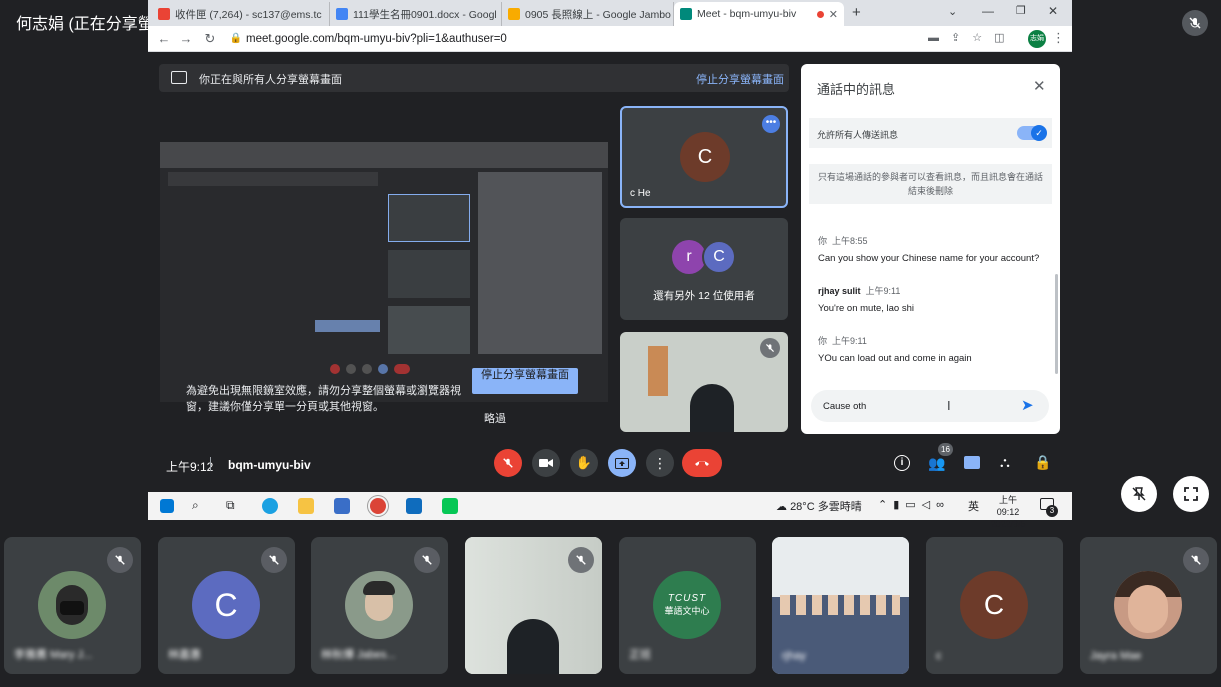 The width and height of the screenshot is (1221, 687). I want to click on more-users-label: 還有另外 12 位使用者, so click(704, 296).